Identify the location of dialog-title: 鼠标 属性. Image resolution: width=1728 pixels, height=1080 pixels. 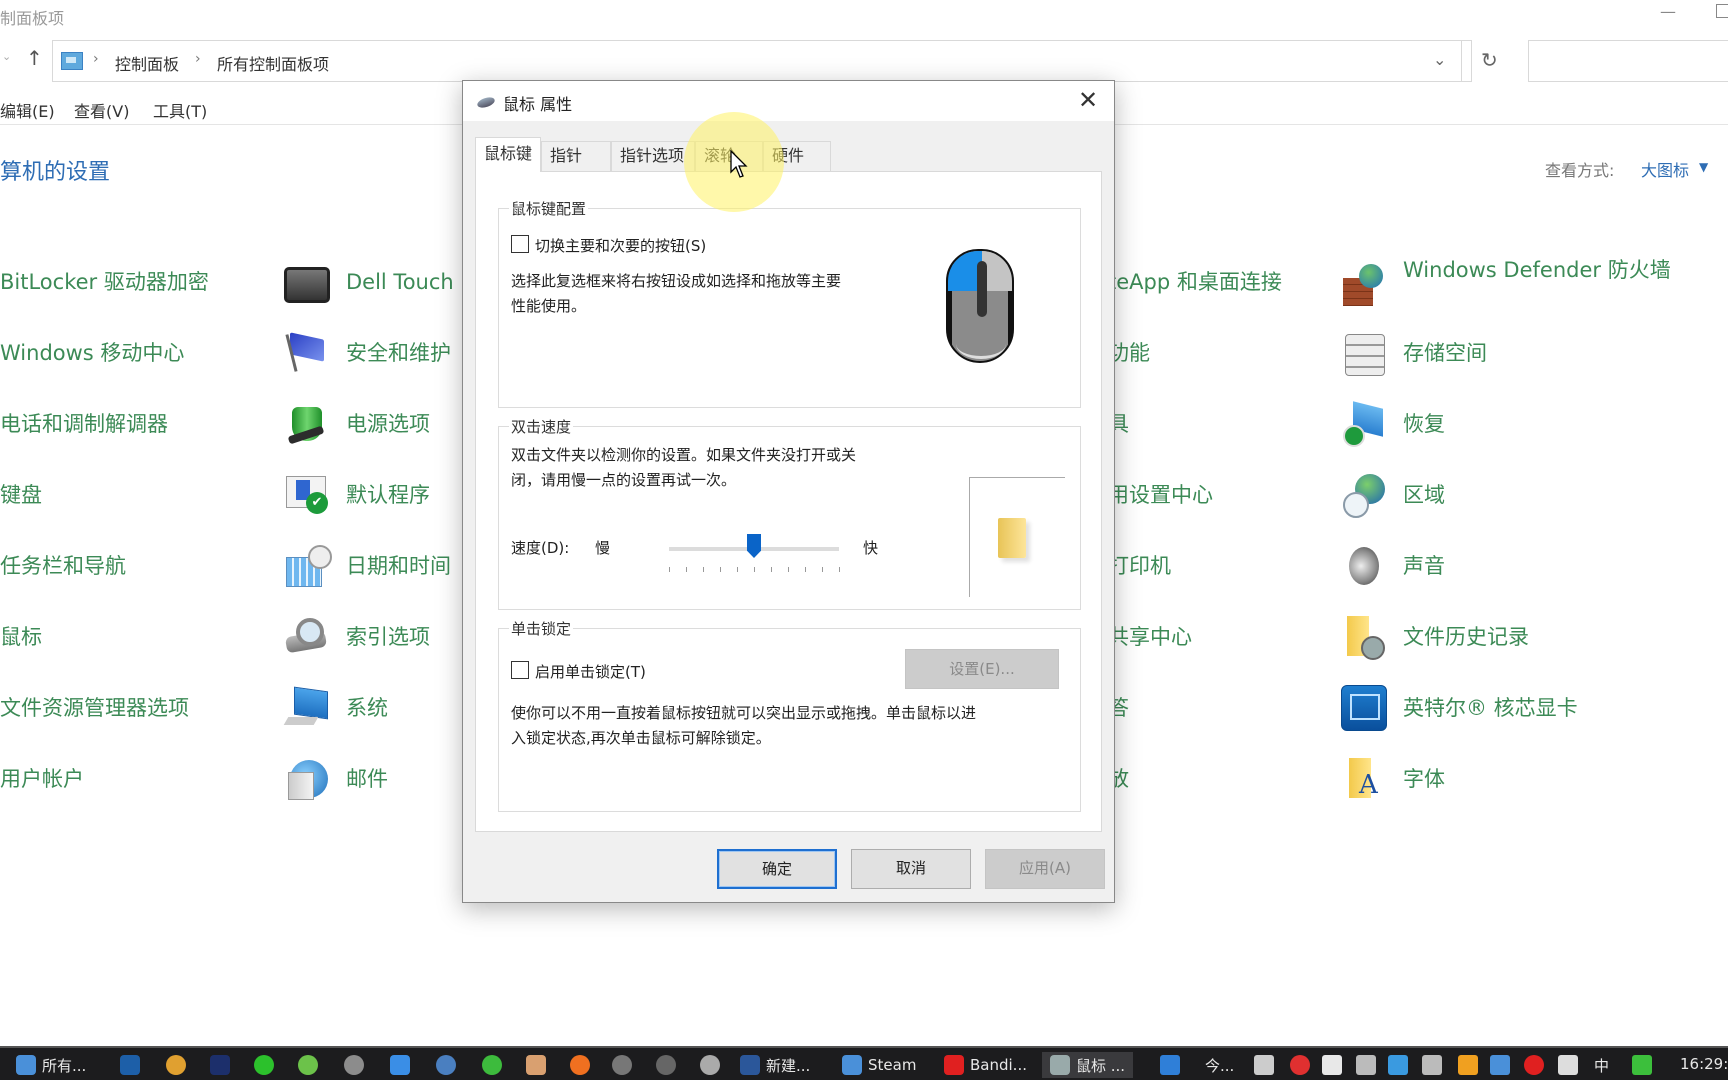
(538, 104).